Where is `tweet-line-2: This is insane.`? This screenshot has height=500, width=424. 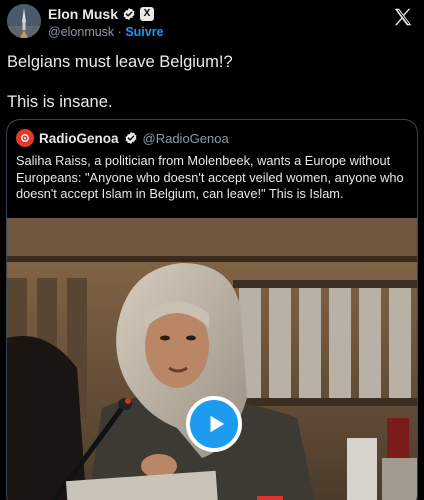
tweet-line-2: This is insane. is located at coordinates (60, 102).